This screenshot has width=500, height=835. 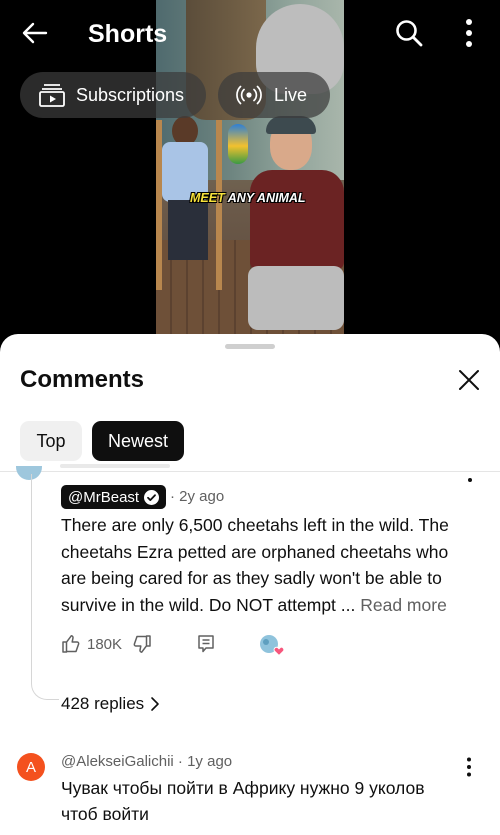 I want to click on view-replies-button: 428 replies, so click(x=110, y=704).